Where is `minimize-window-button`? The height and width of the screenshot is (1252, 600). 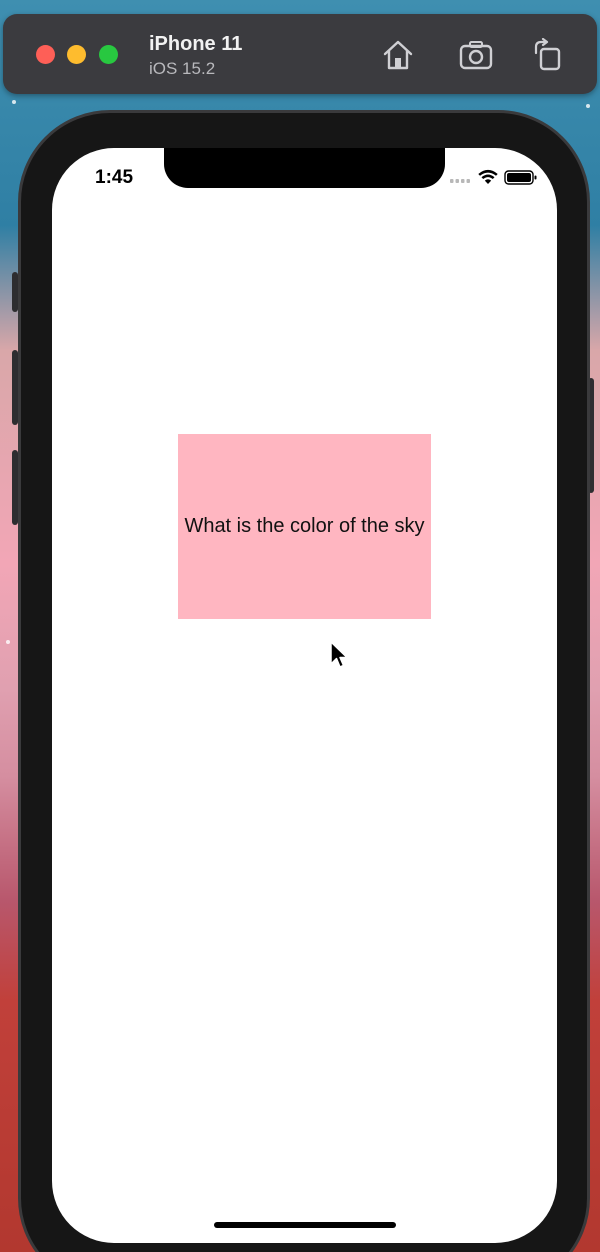 minimize-window-button is located at coordinates (76, 54).